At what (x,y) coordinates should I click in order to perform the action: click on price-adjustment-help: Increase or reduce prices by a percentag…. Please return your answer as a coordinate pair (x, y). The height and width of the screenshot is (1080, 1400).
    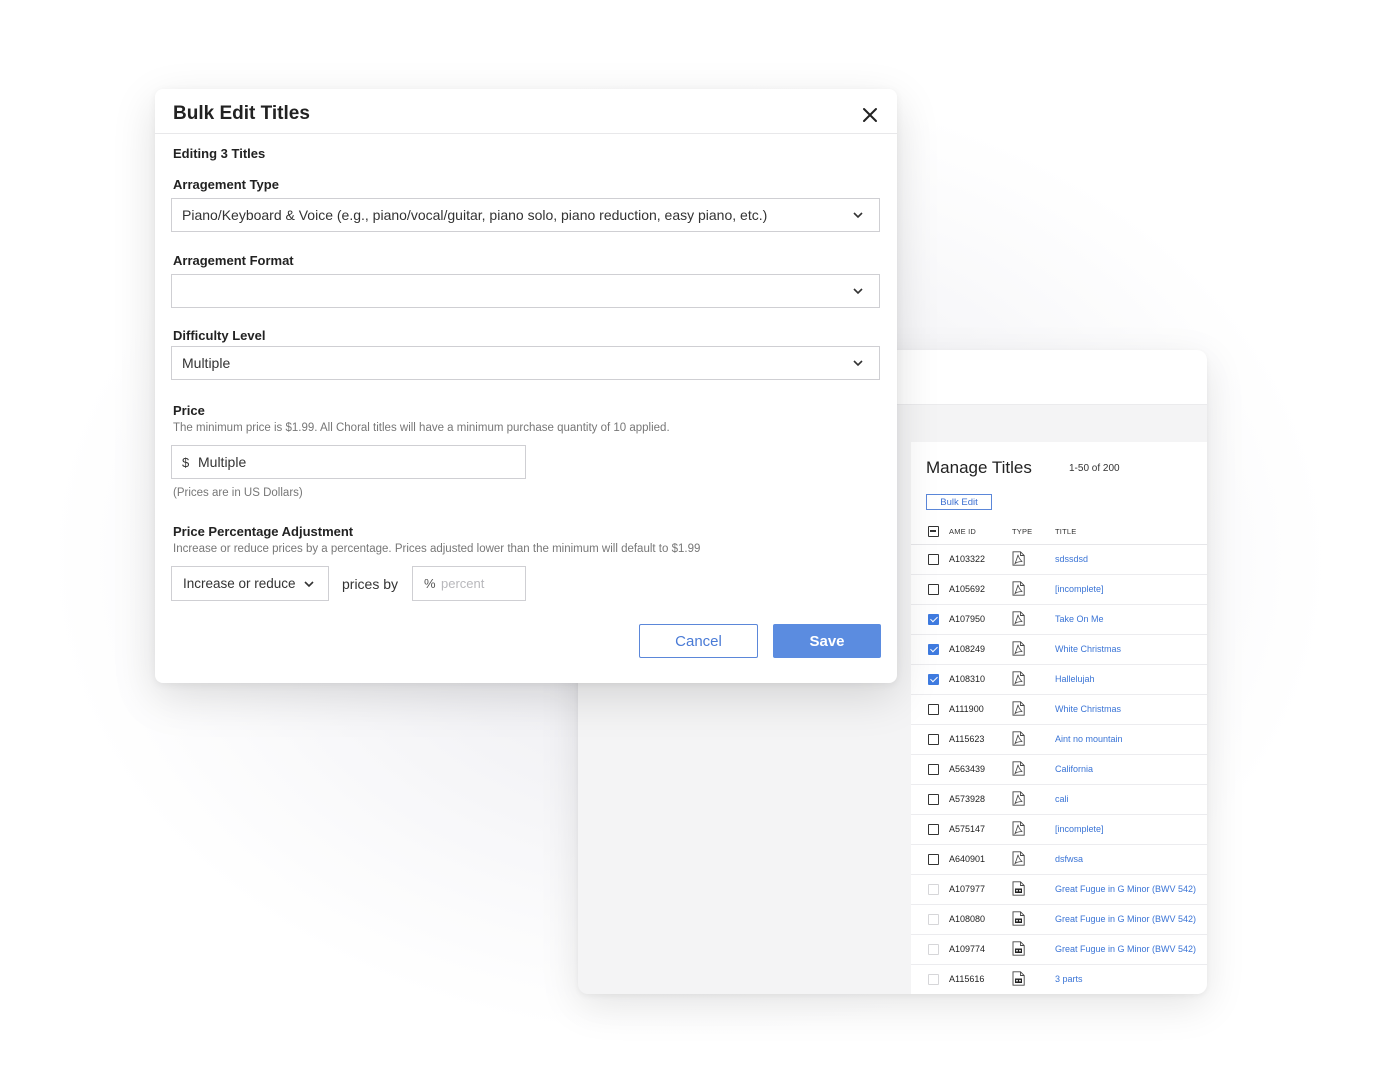
    Looking at the image, I should click on (437, 549).